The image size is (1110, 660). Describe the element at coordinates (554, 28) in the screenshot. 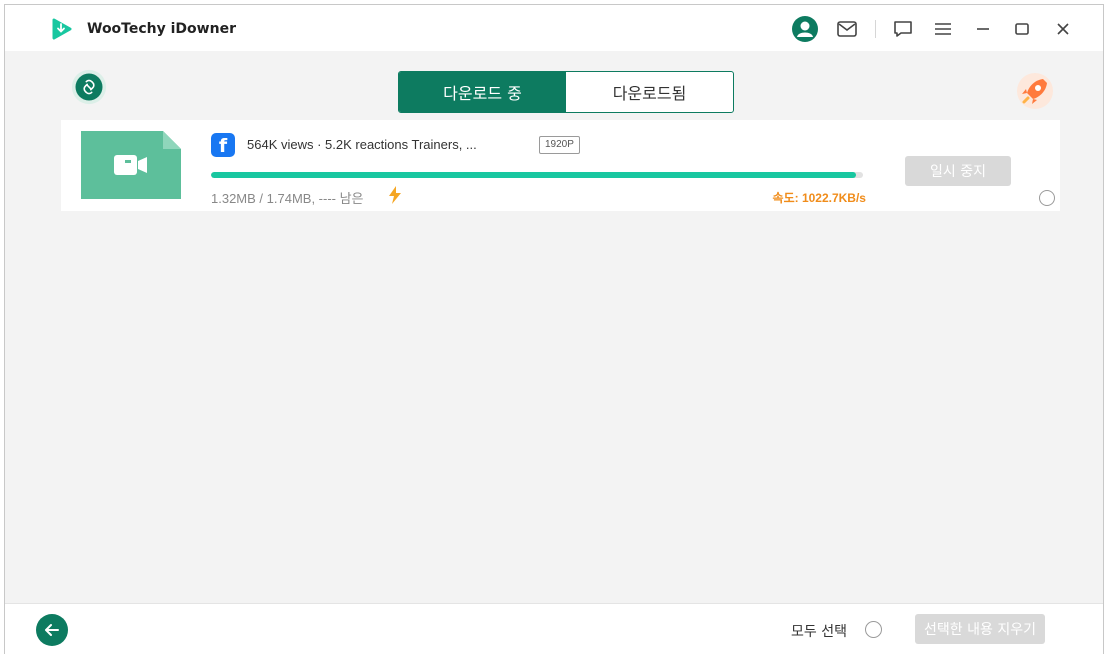

I see `title-bar: WooTechy iDowner` at that location.